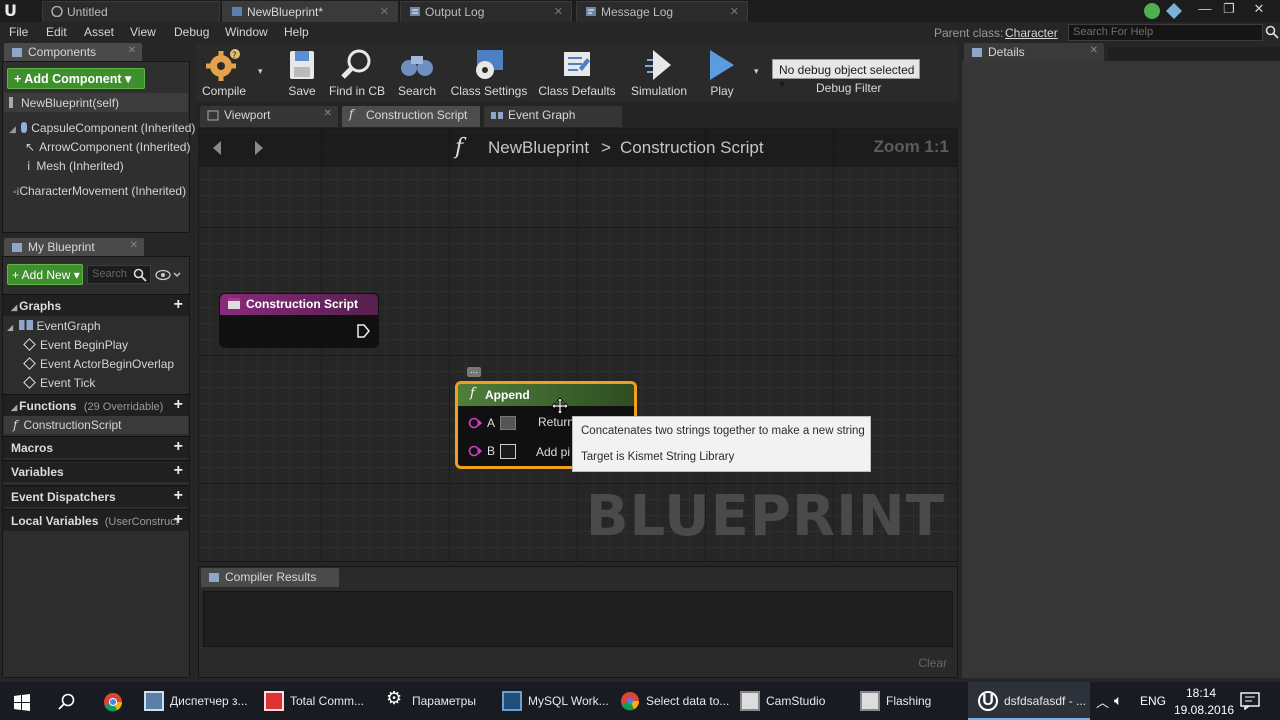 The width and height of the screenshot is (1280, 720). What do you see at coordinates (299, 320) in the screenshot?
I see `construction-script-node: Construction Script` at bounding box center [299, 320].